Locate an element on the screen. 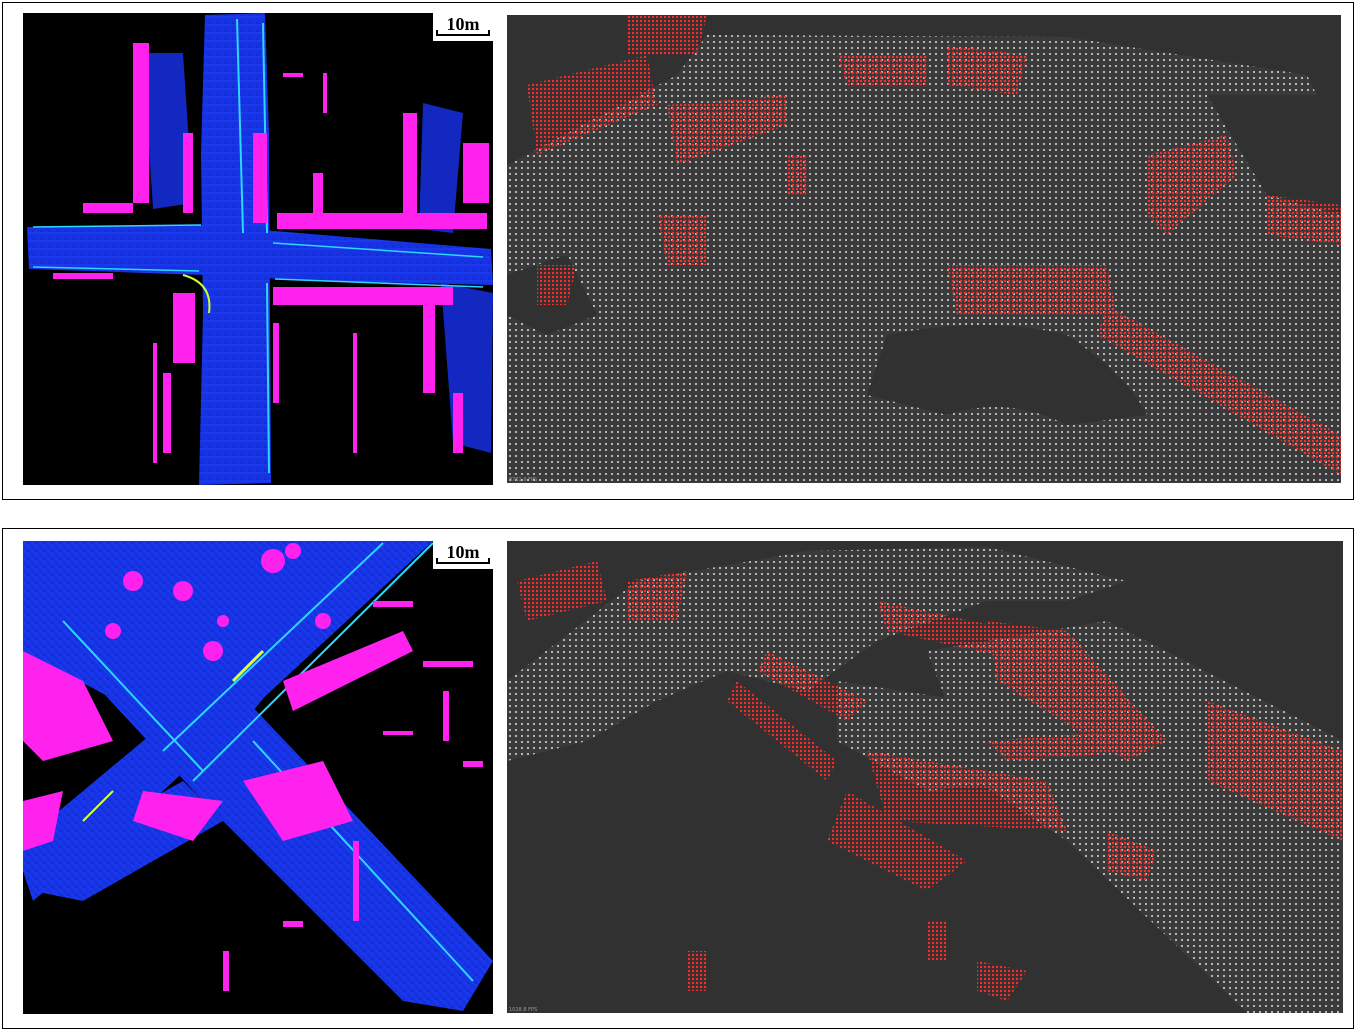 This screenshot has width=1357, height=1031. top-scale-bar: 10m is located at coordinates (463, 27).